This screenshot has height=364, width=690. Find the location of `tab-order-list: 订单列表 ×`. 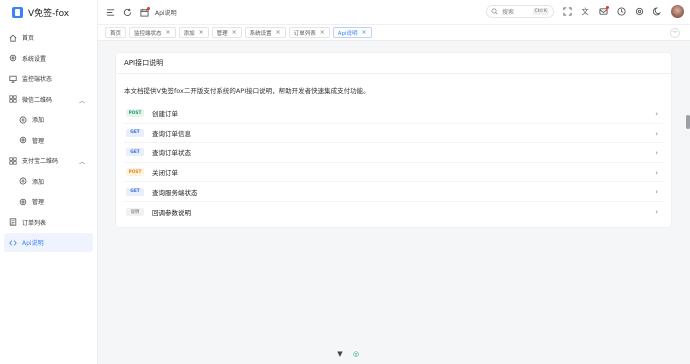

tab-order-list: 订单列表 × is located at coordinates (309, 32).